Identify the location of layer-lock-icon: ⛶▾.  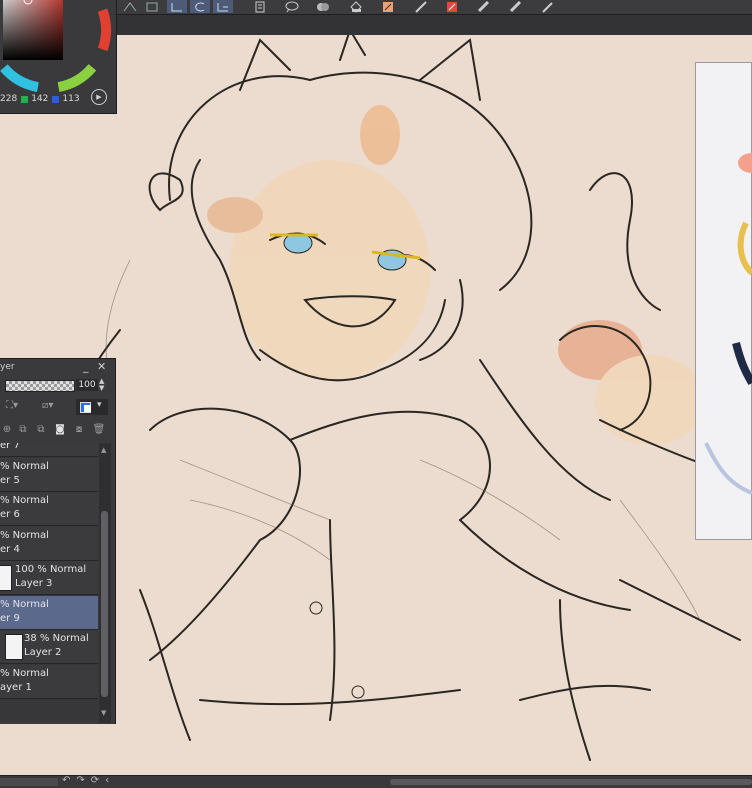
(12, 407).